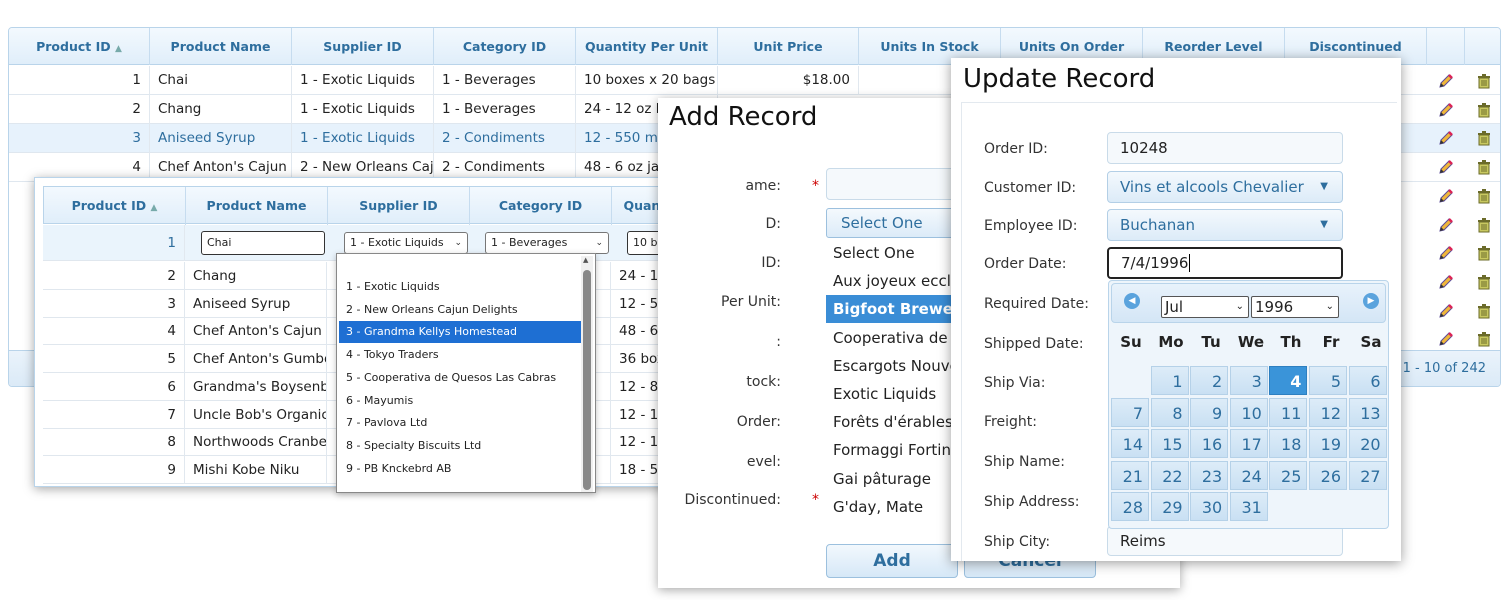 Image resolution: width=1508 pixels, height=600 pixels. What do you see at coordinates (1225, 187) in the screenshot?
I see `customer-select: Vins et alcools Chevalier ▼` at bounding box center [1225, 187].